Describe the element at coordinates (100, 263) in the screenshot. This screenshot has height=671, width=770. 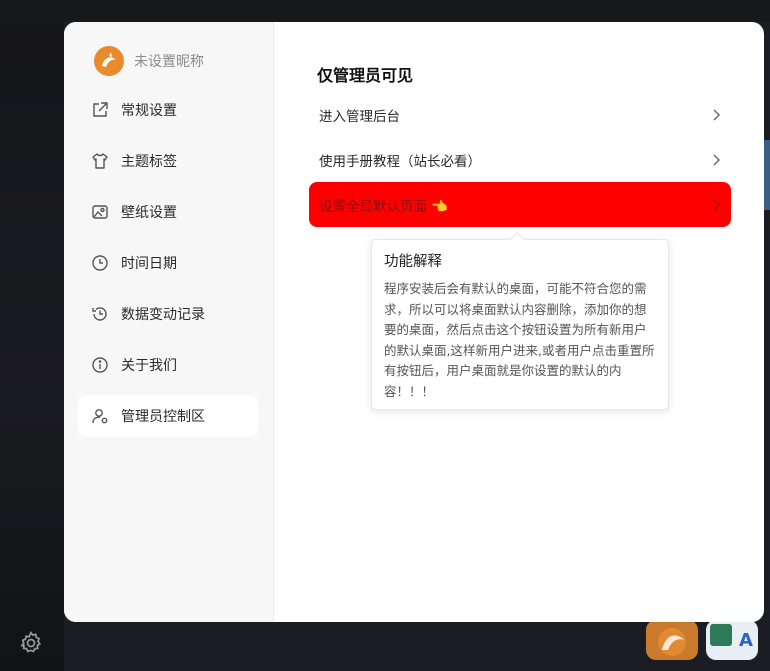
I see `clock-icon` at that location.